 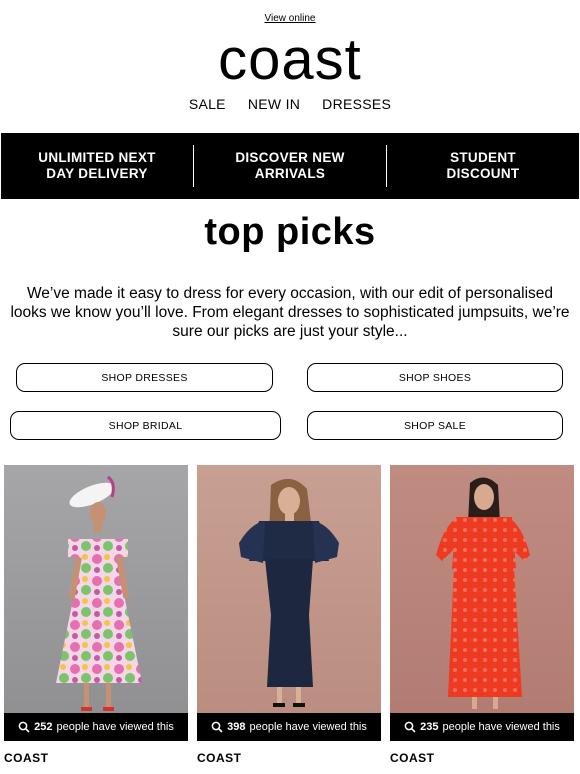 I want to click on views-count: 398, so click(x=236, y=727).